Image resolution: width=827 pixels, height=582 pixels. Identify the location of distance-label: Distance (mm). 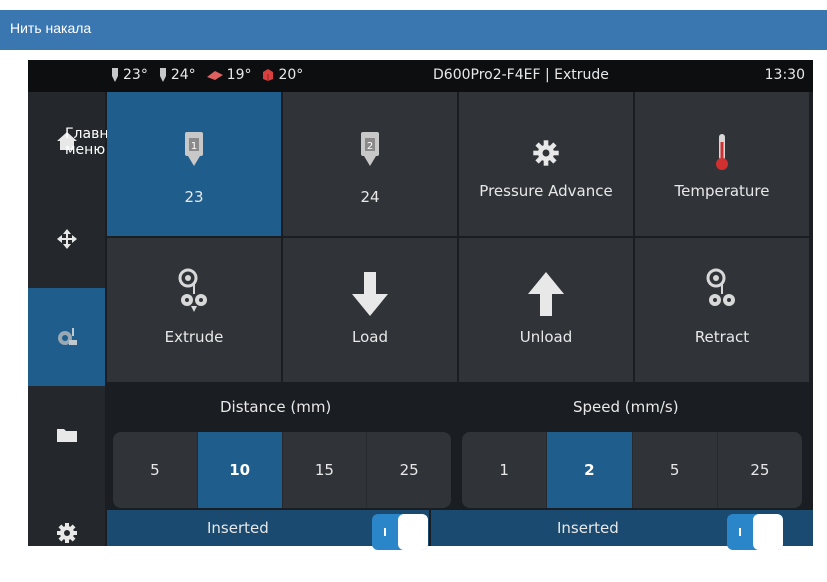
(276, 407).